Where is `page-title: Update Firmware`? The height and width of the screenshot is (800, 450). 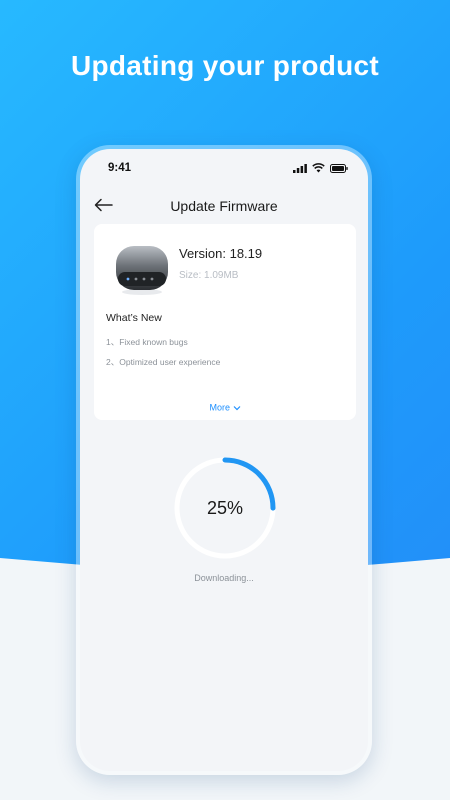 page-title: Update Firmware is located at coordinates (224, 206).